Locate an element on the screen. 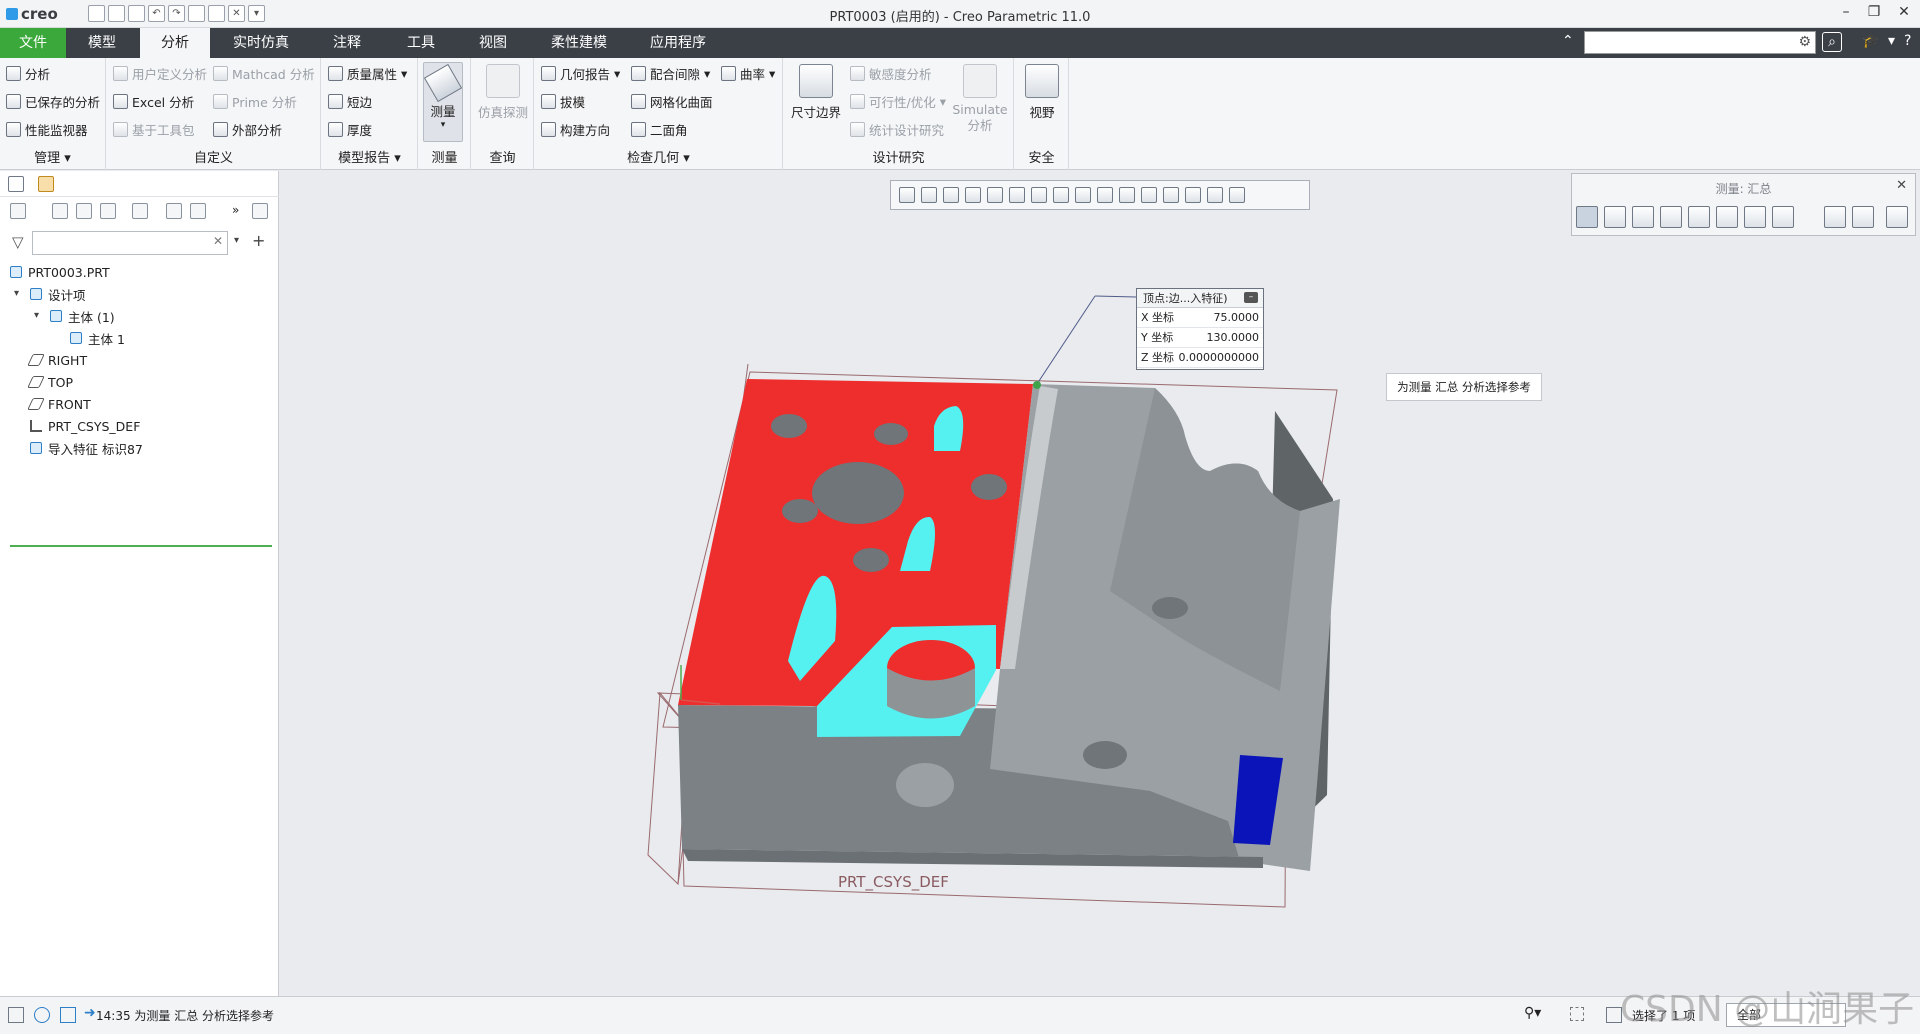  tree-item-top-plane: TOP is located at coordinates (50, 382).